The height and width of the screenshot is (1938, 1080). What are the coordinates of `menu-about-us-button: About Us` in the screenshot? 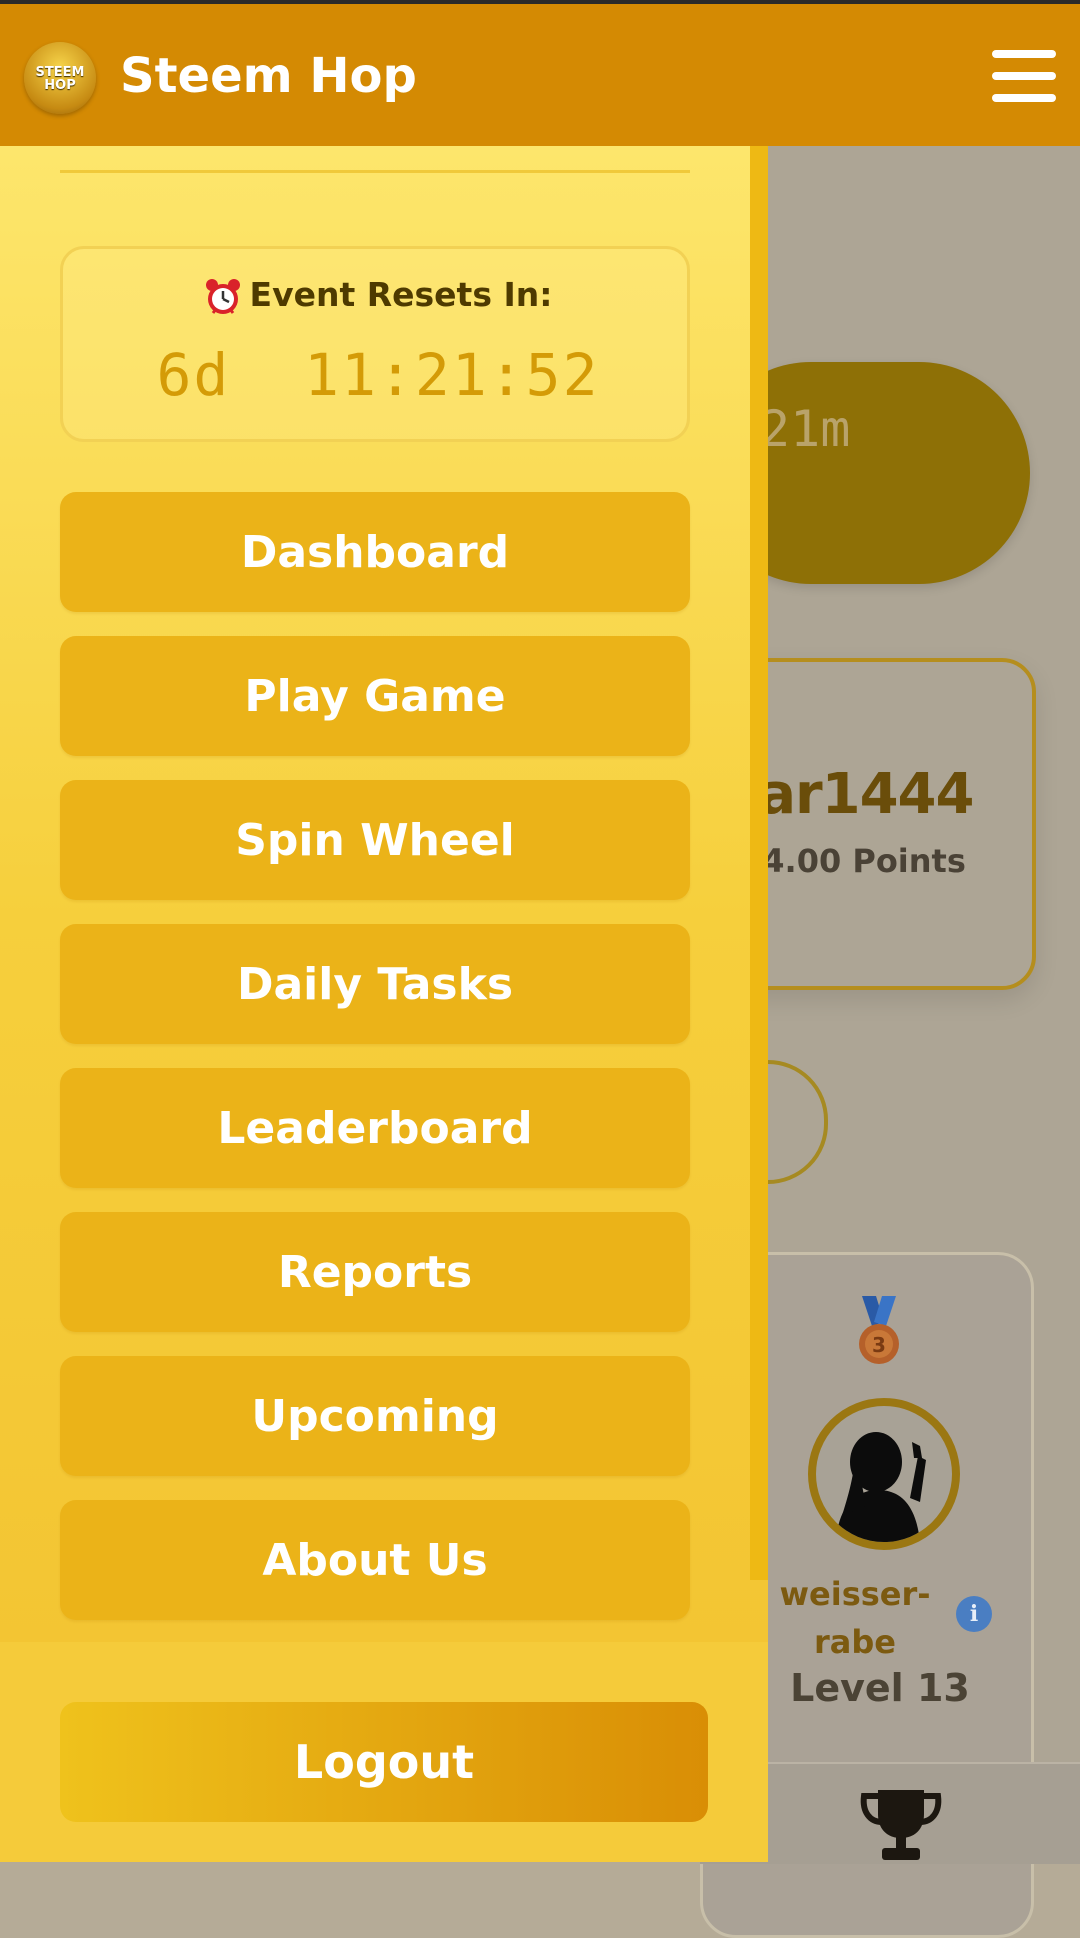 It's located at (375, 1560).